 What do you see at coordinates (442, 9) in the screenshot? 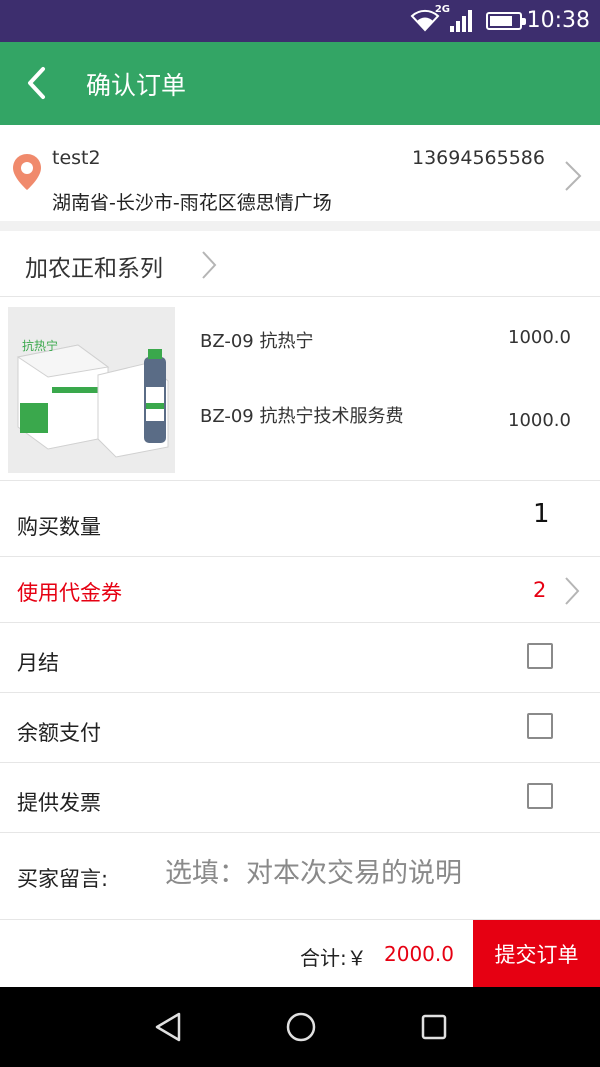
I see `network-type-label: 2G` at bounding box center [442, 9].